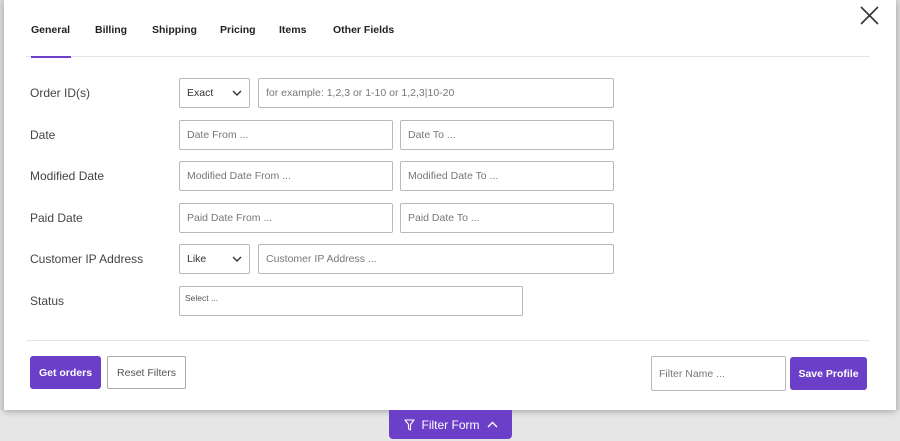  I want to click on tab-items: Items, so click(292, 40).